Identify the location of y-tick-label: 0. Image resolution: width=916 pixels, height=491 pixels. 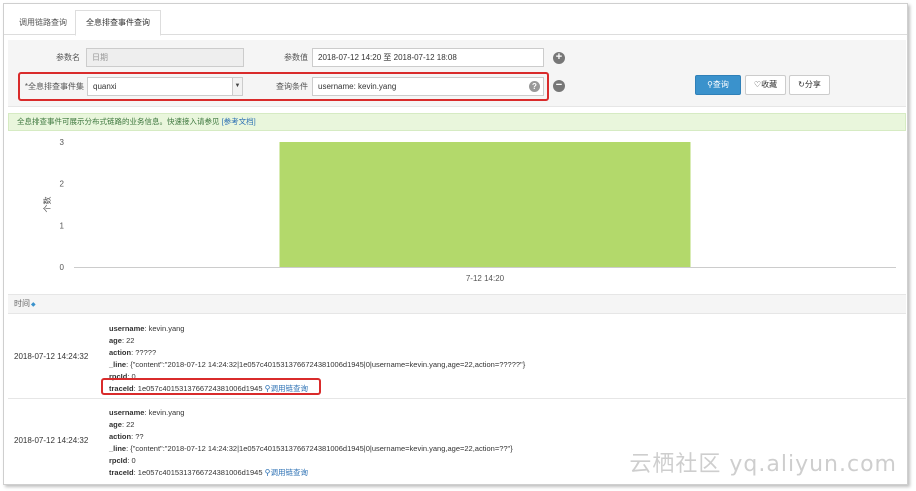
(62, 267).